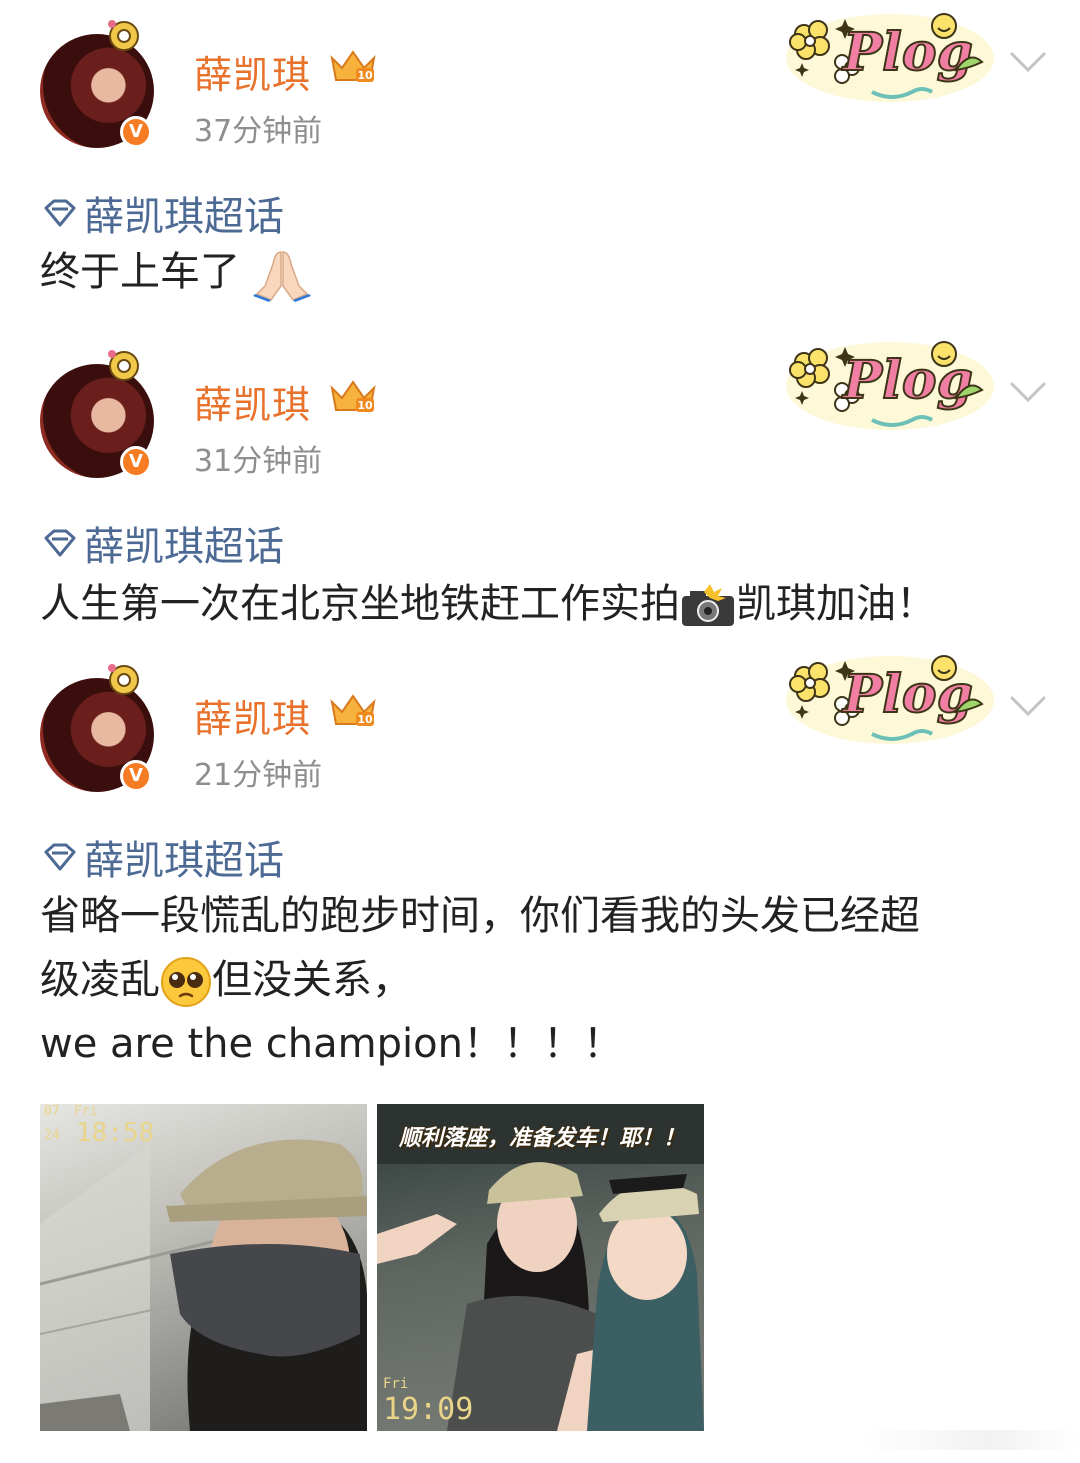 The height and width of the screenshot is (1463, 1080). Describe the element at coordinates (480, 916) in the screenshot. I see `post-text-line-1: 省略一段慌乱的跑步时间，你们看我的头发已经超` at that location.